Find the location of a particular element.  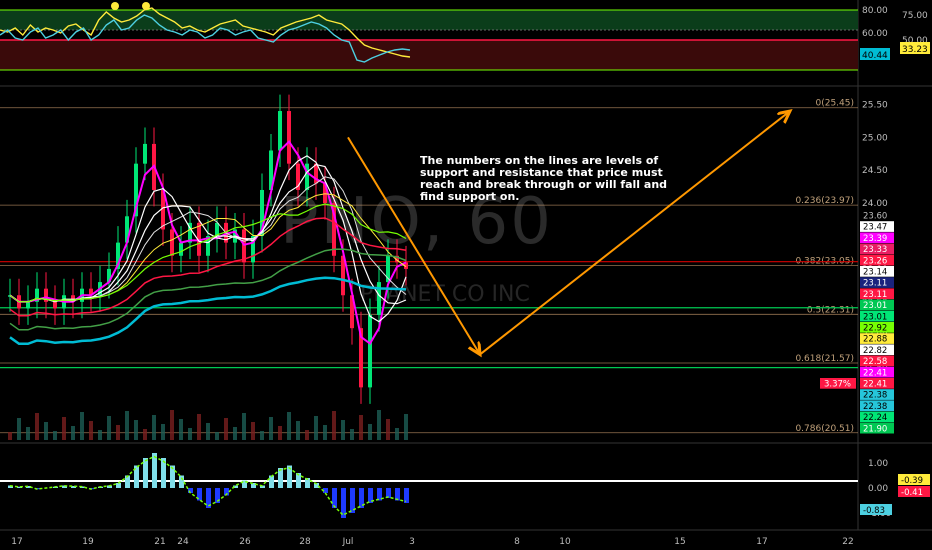

price-tag-label: 23.14 is located at coordinates (875, 273).